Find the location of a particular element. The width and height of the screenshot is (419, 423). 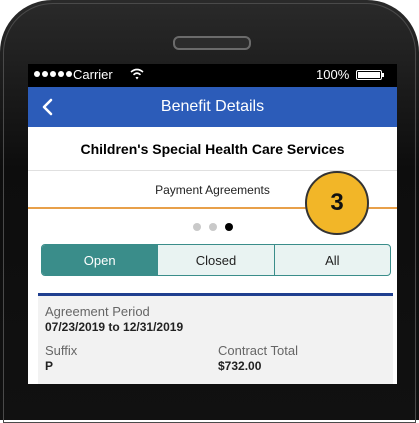

navigation-bar: Benefit Details is located at coordinates (212, 107).